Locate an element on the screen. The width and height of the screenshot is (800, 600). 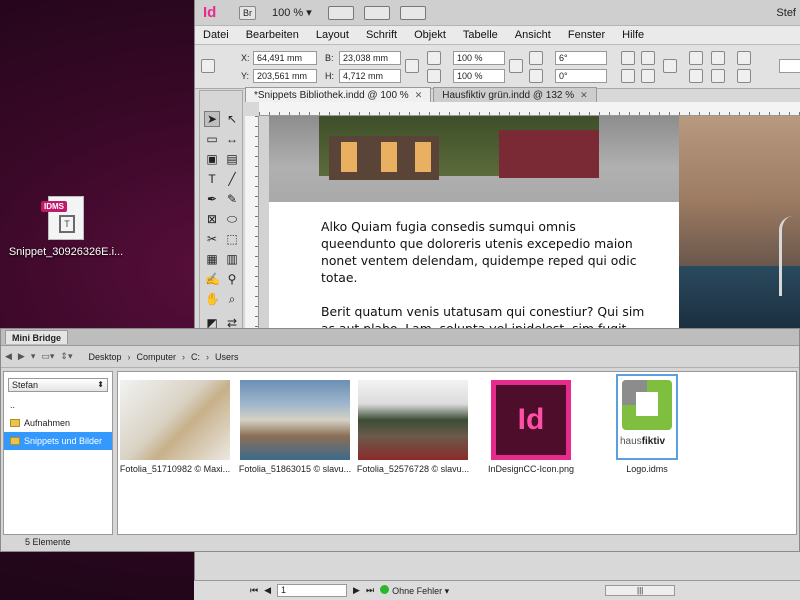
rotate-cw-icon is located at coordinates (628, 58).